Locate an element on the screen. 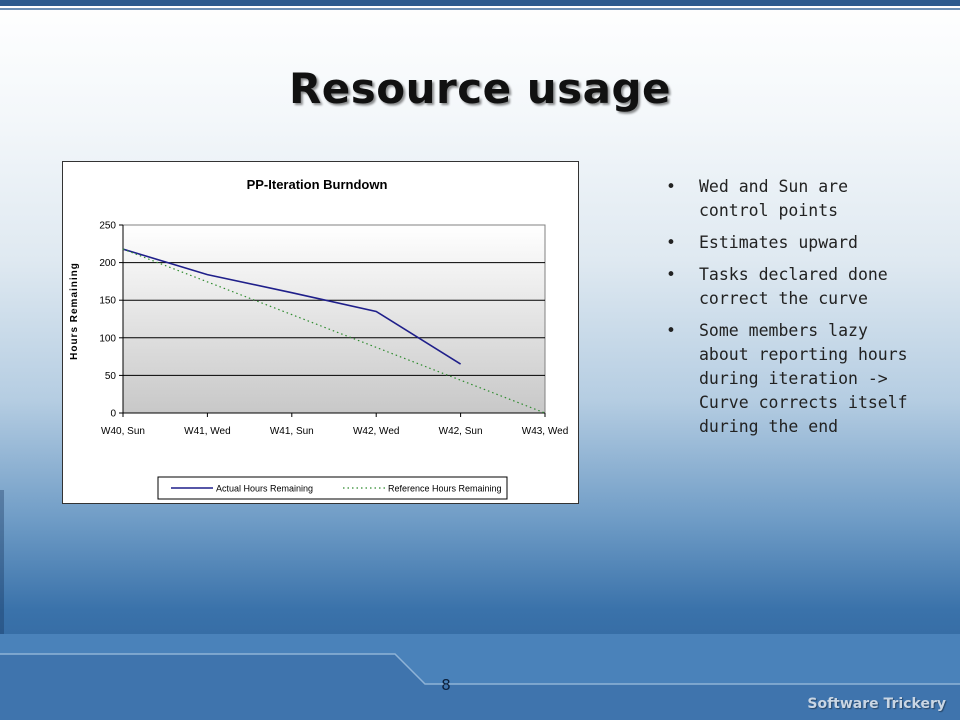 Image resolution: width=960 pixels, height=720 pixels. y-tick-label: 200 is located at coordinates (107, 263).